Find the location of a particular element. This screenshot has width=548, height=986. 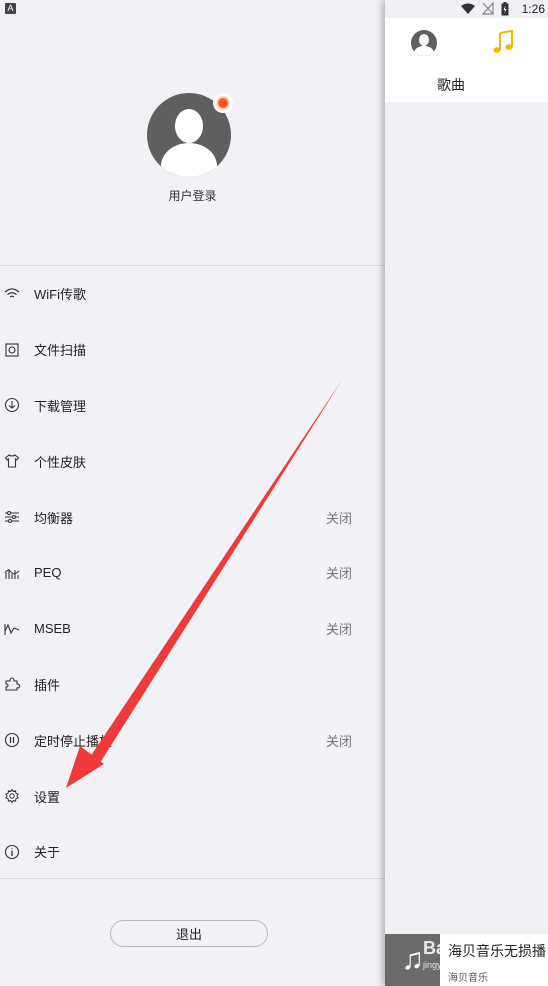

player-title: 海贝音乐无损播 is located at coordinates (497, 951).